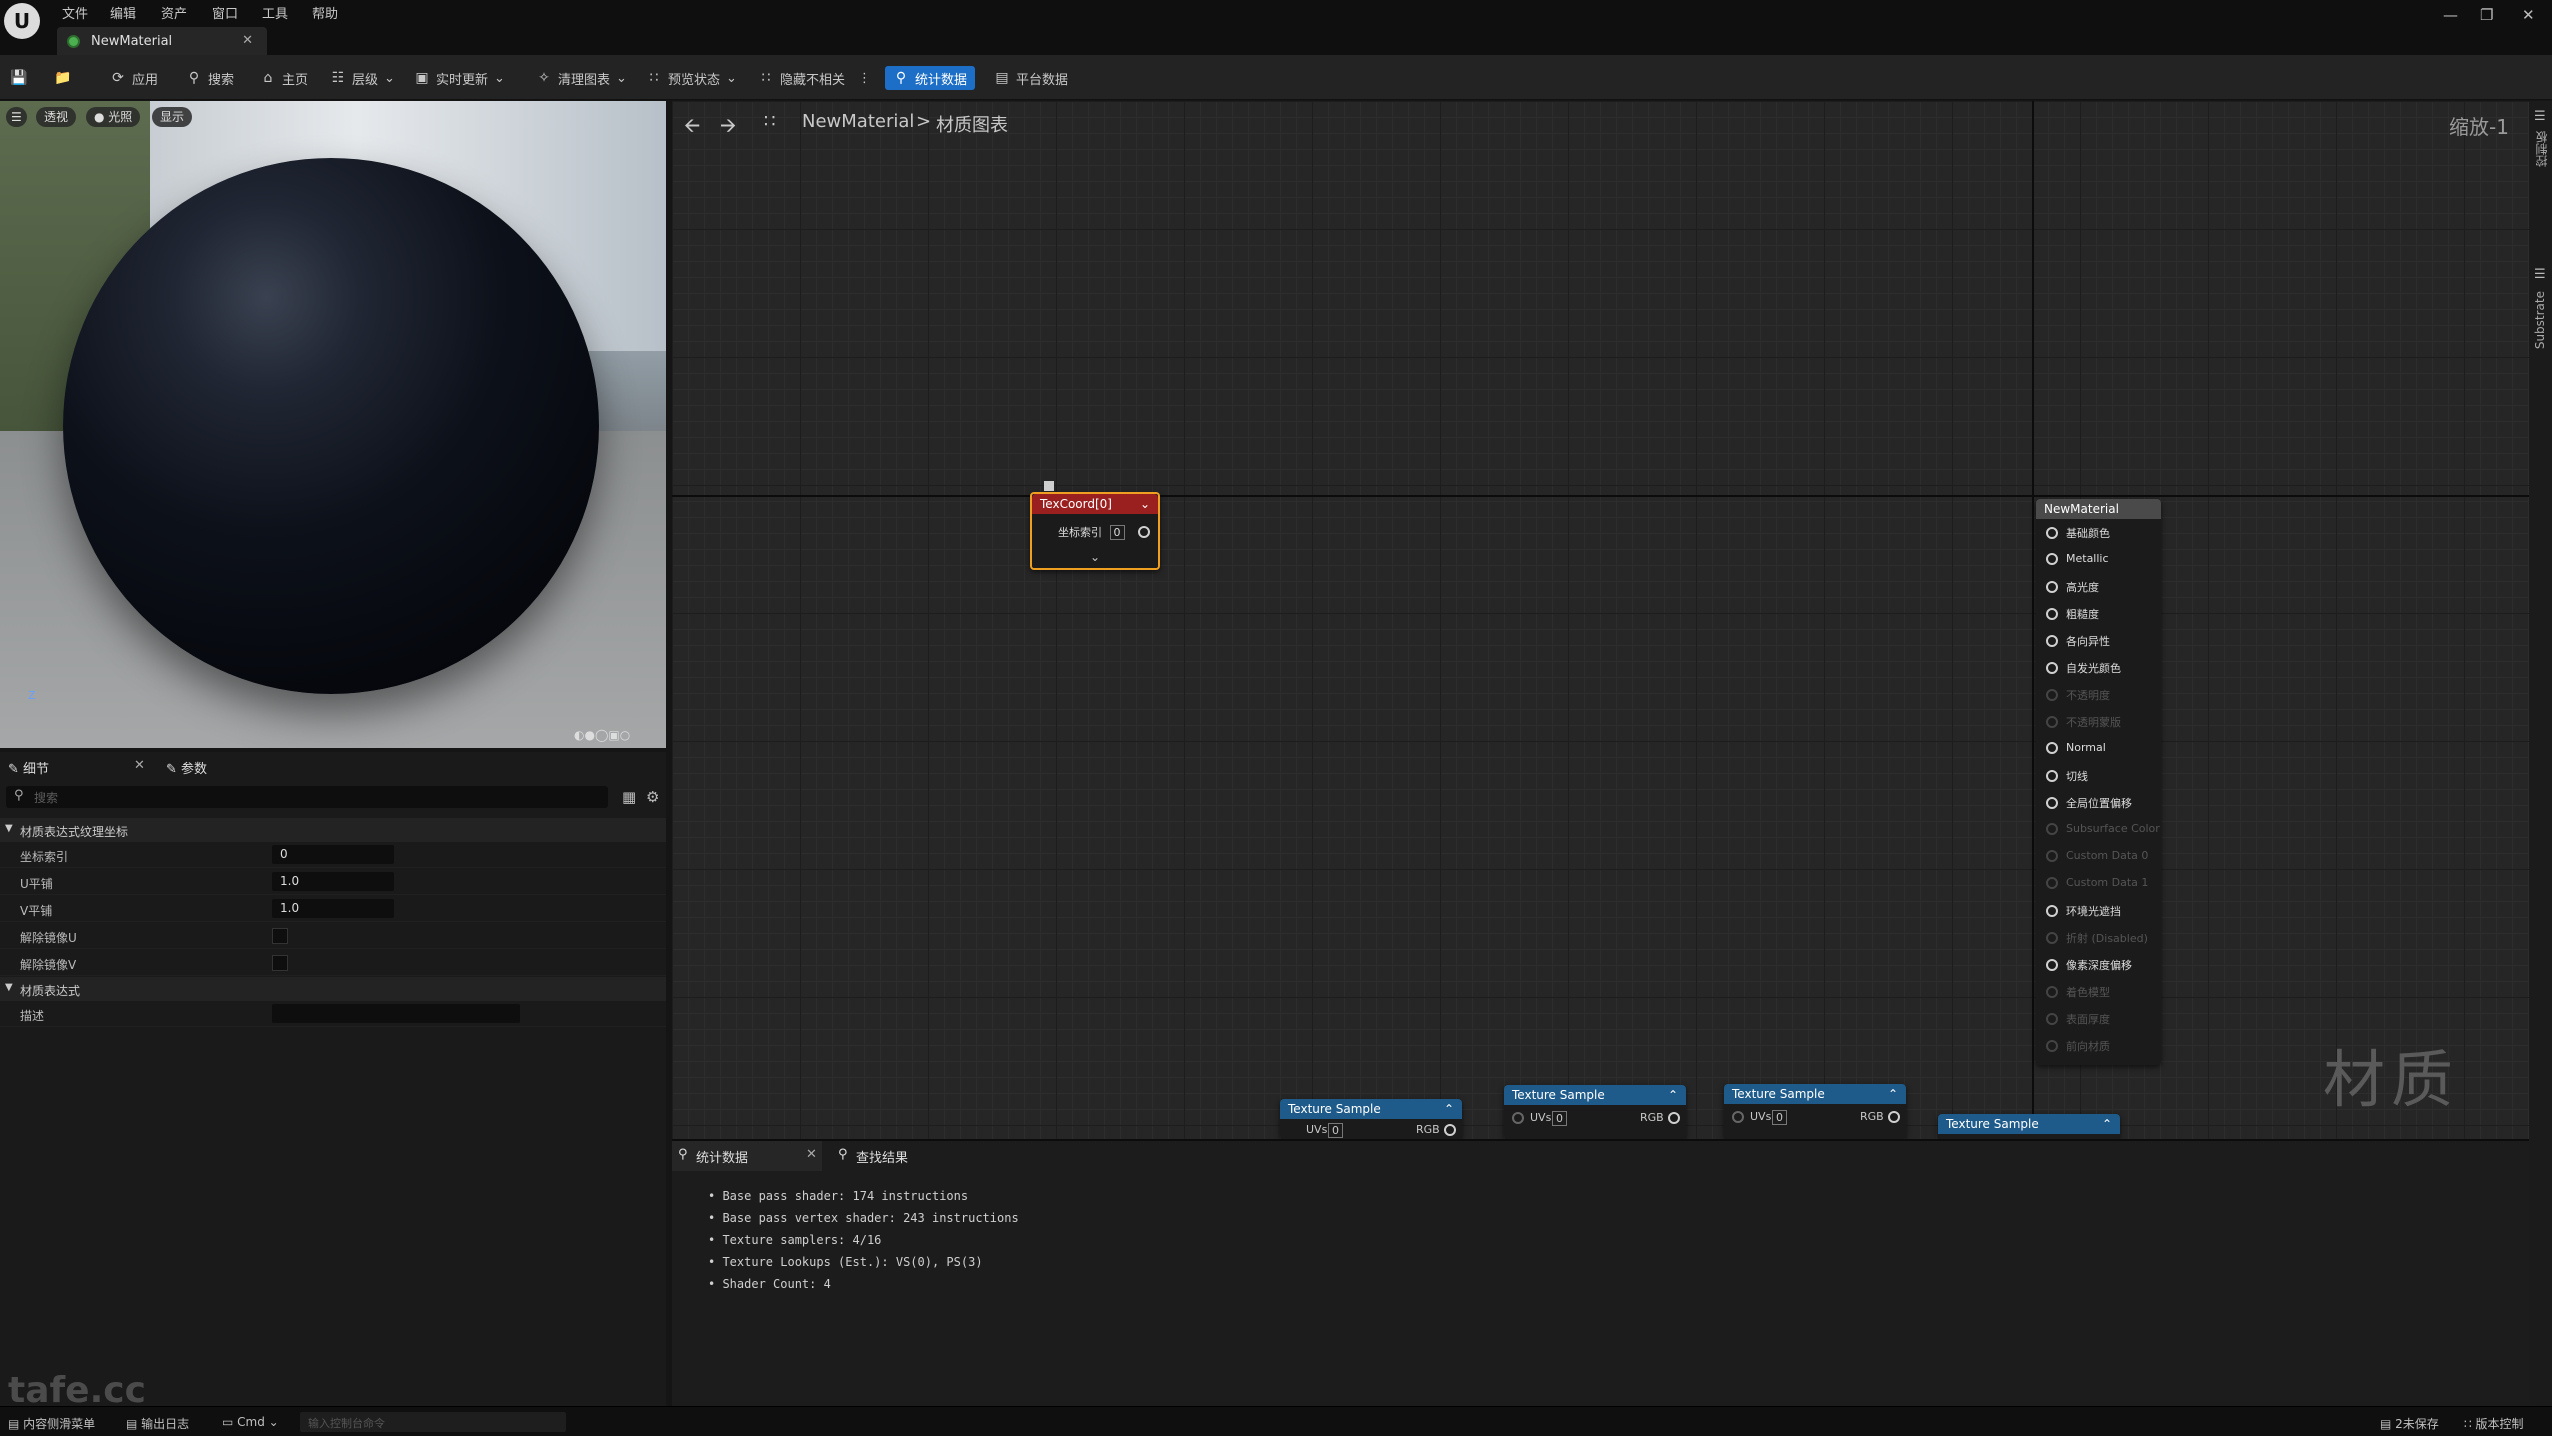  I want to click on substrate-rail-tab: Substrate, so click(2540, 320).